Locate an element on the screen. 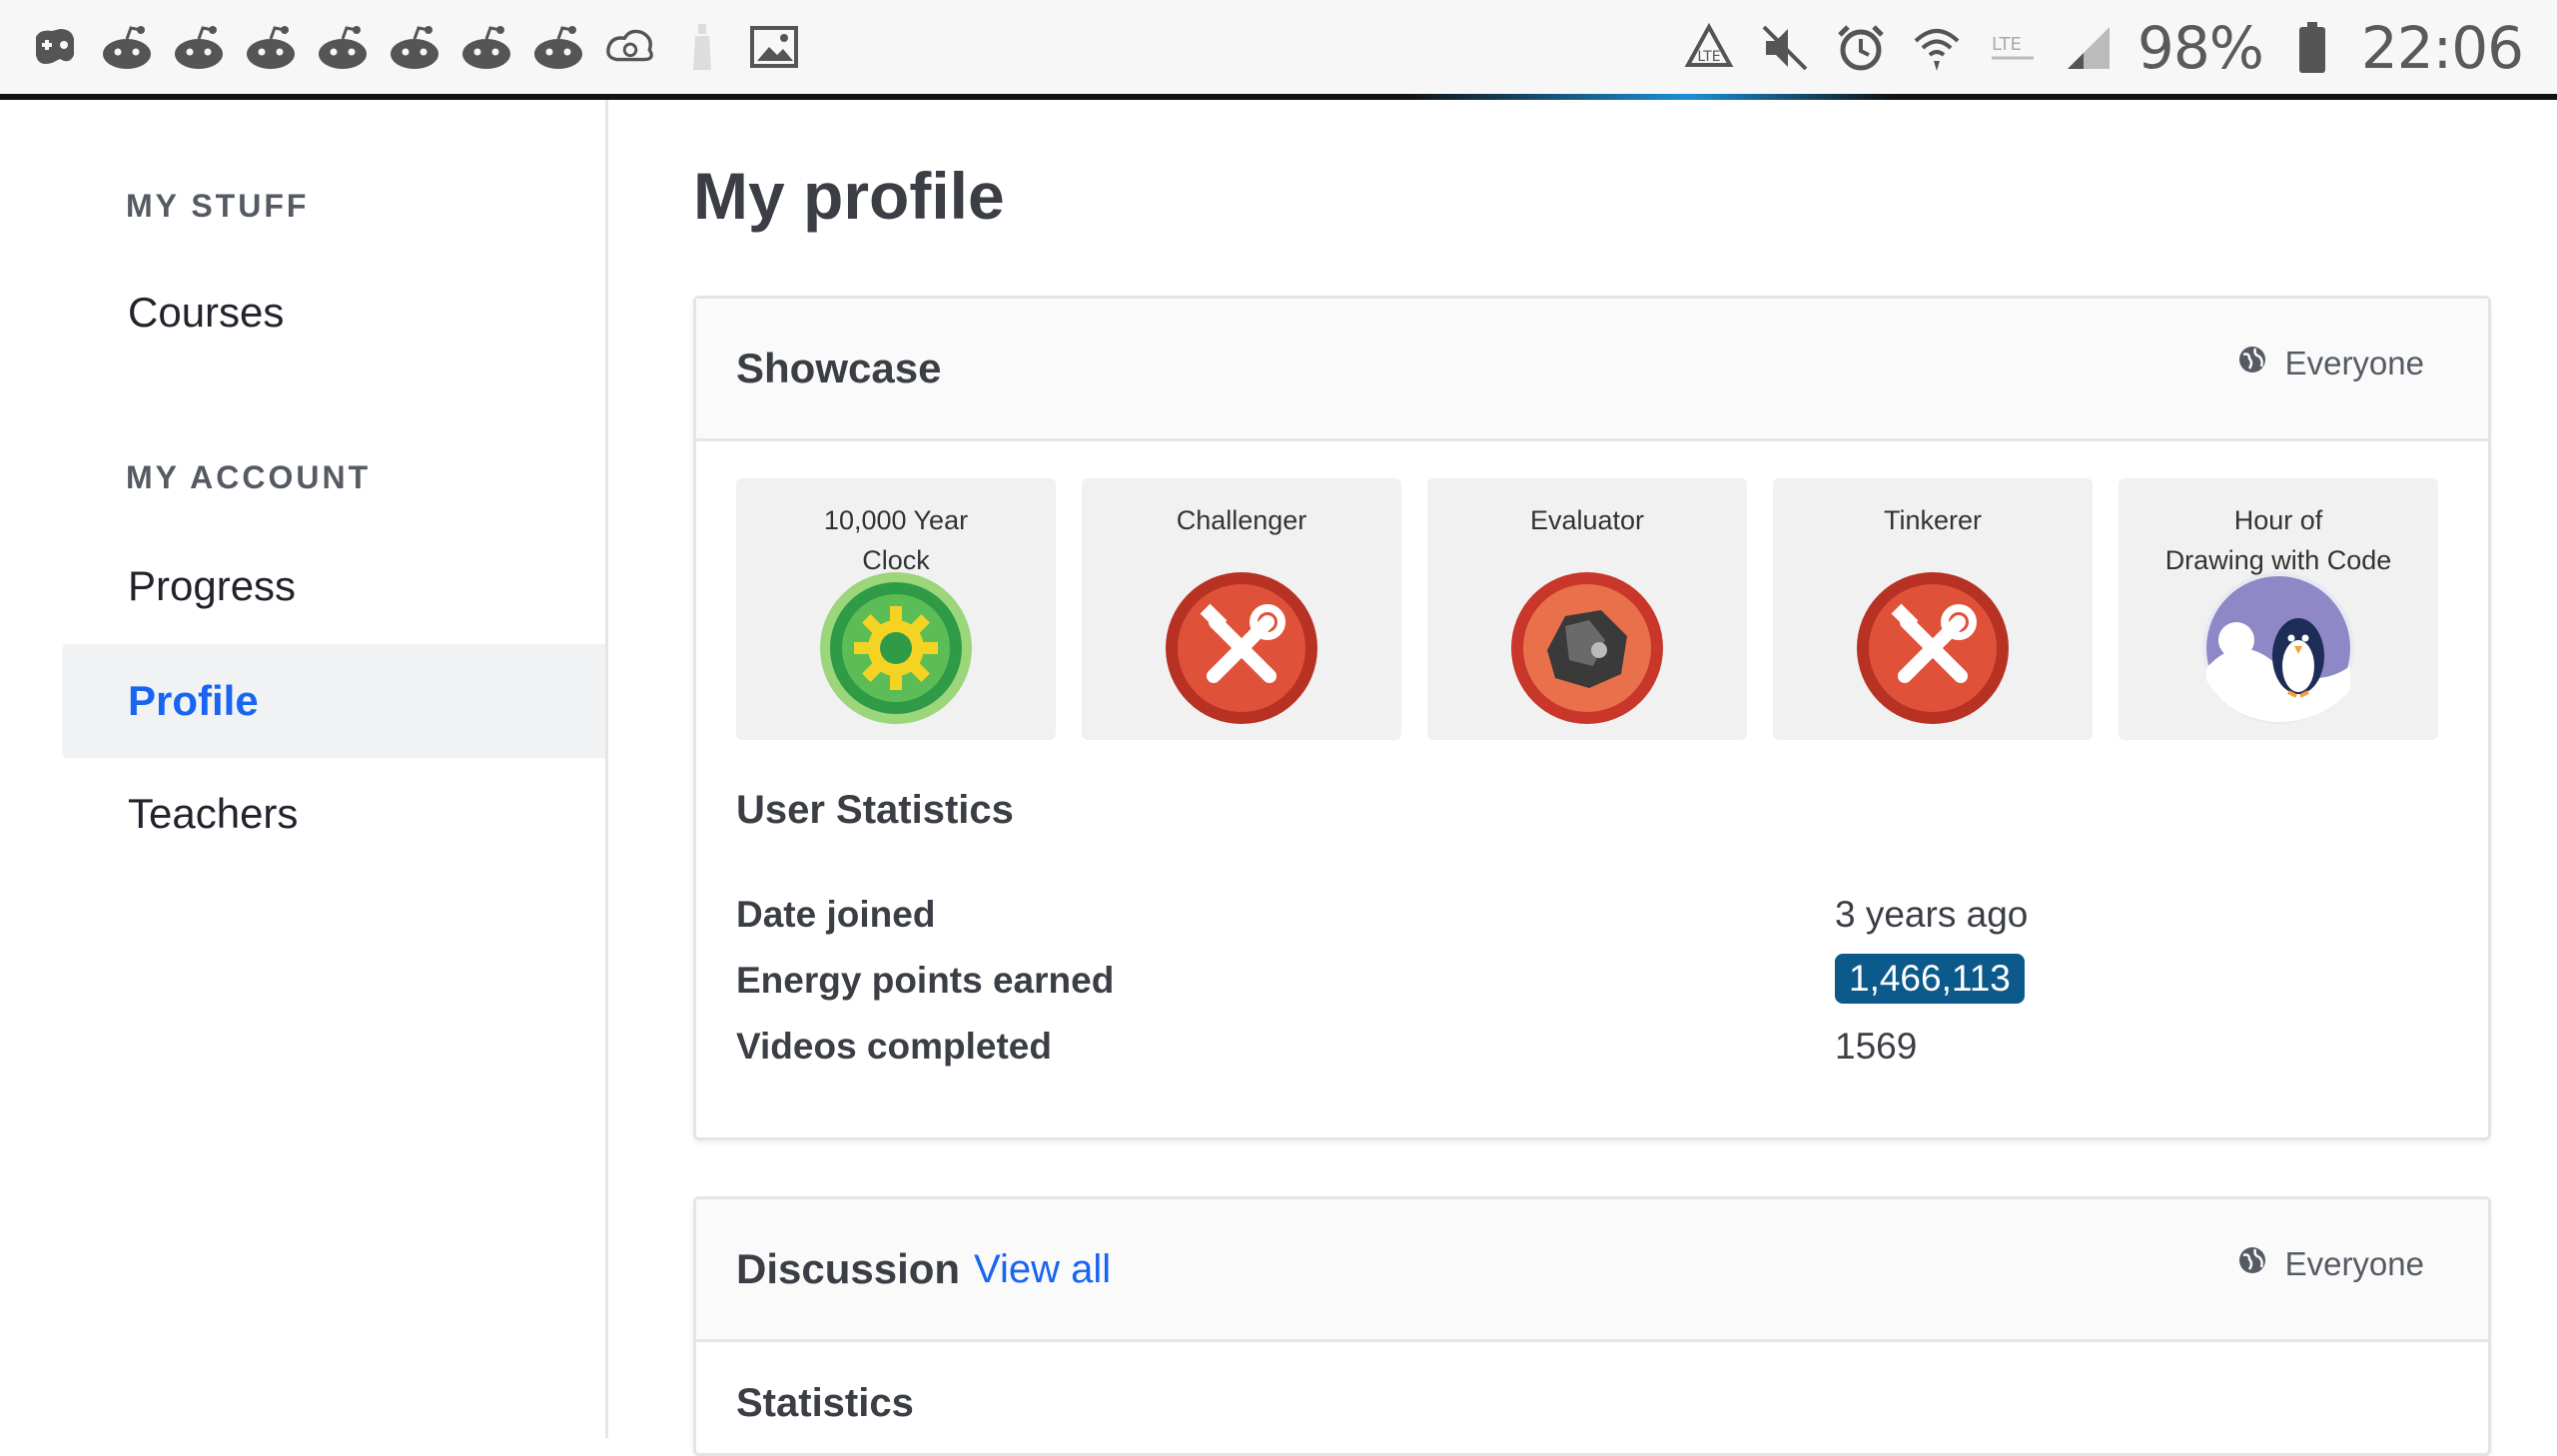  lte-icon: LTE is located at coordinates (2013, 48).